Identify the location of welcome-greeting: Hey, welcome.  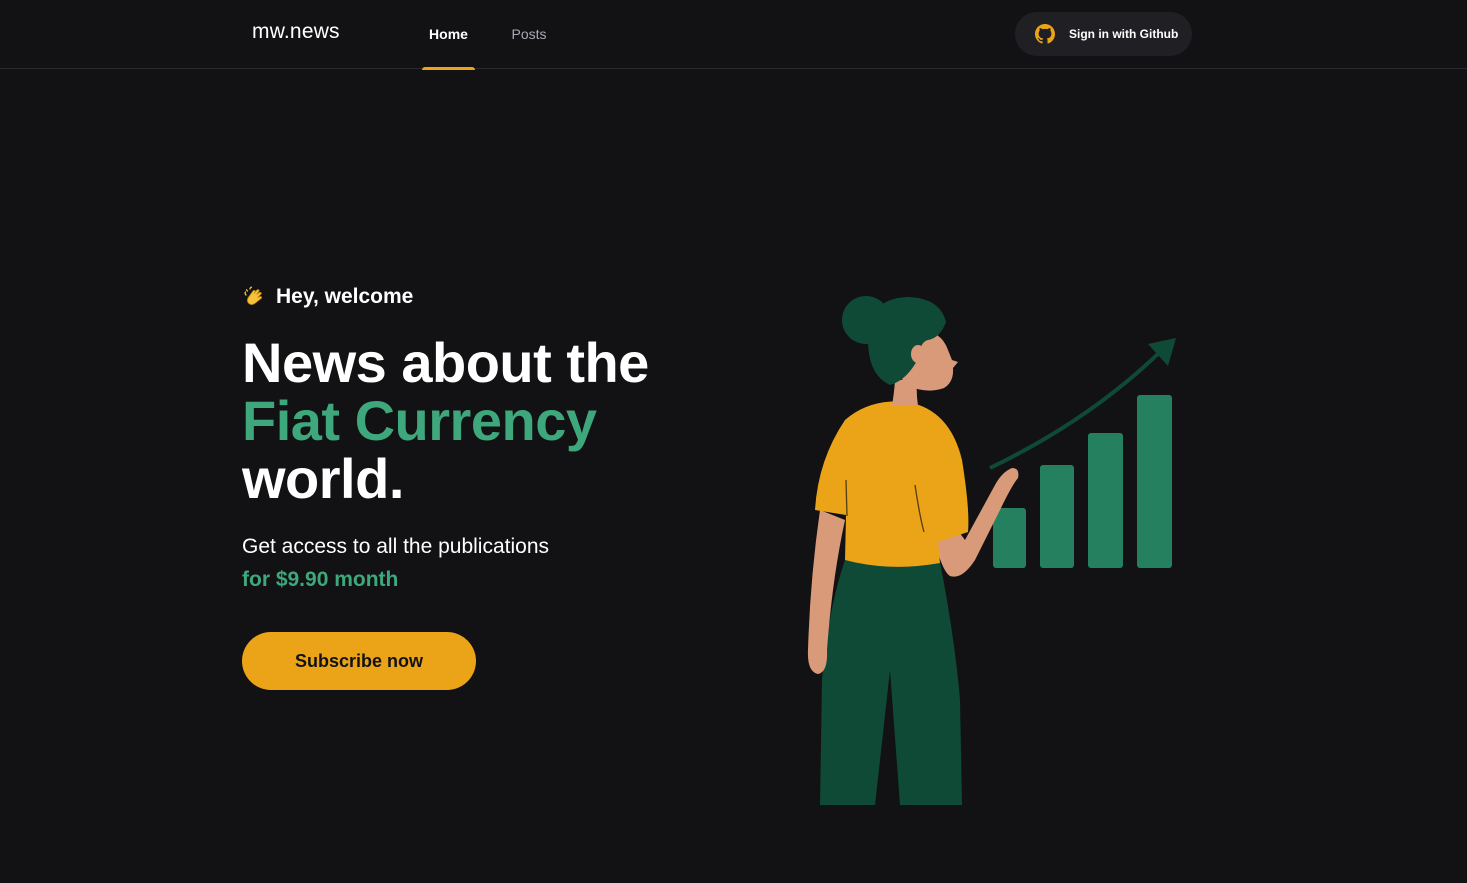
(472, 297).